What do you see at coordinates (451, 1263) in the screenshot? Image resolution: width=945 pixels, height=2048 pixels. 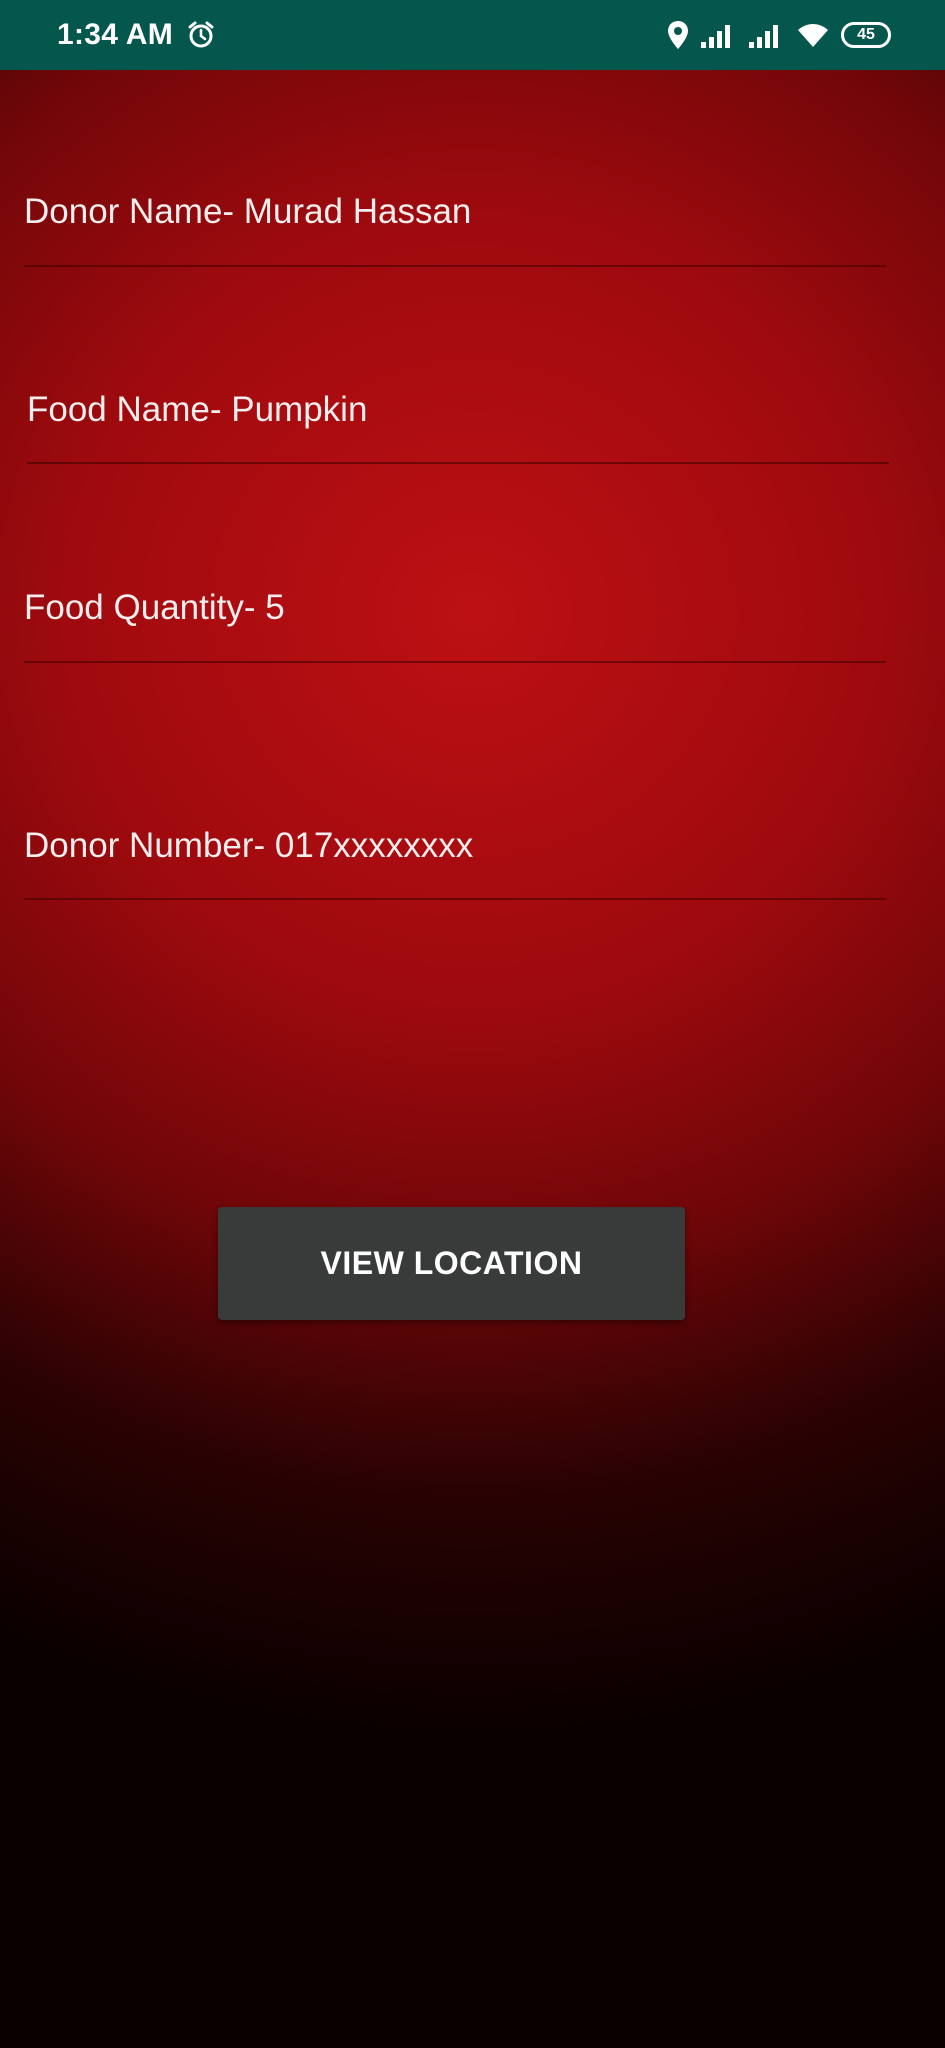 I see `view-location-button: VIEW LOCATION` at bounding box center [451, 1263].